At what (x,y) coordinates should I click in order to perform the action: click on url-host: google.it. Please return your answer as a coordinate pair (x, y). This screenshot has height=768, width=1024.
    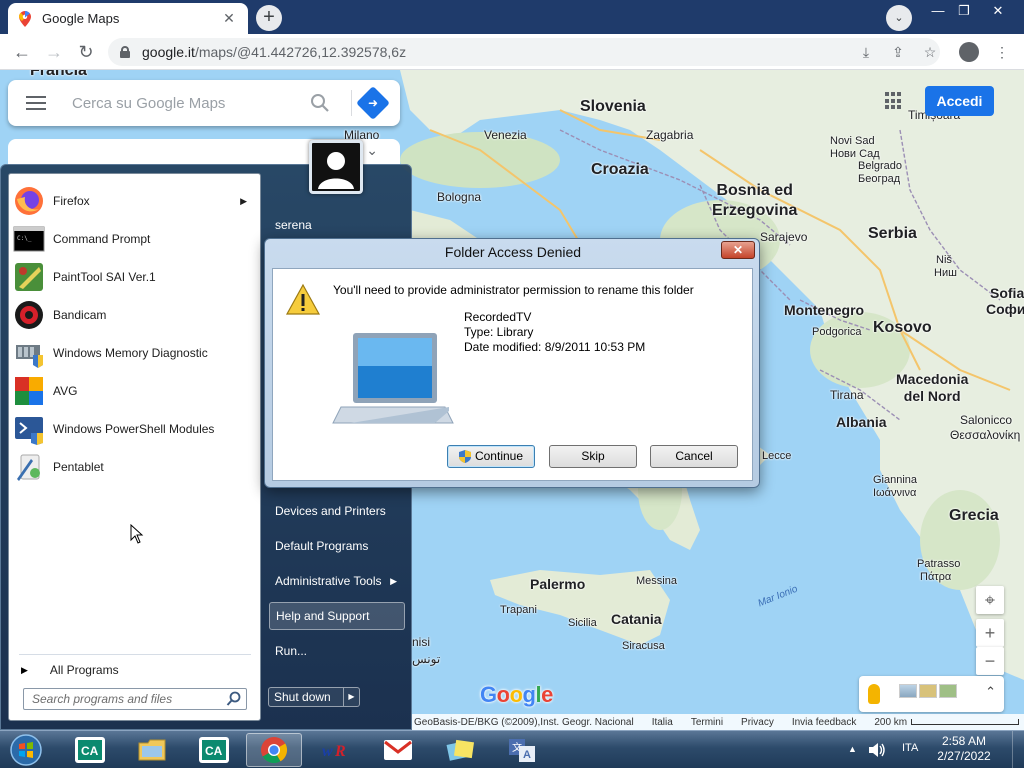
    Looking at the image, I should click on (168, 52).